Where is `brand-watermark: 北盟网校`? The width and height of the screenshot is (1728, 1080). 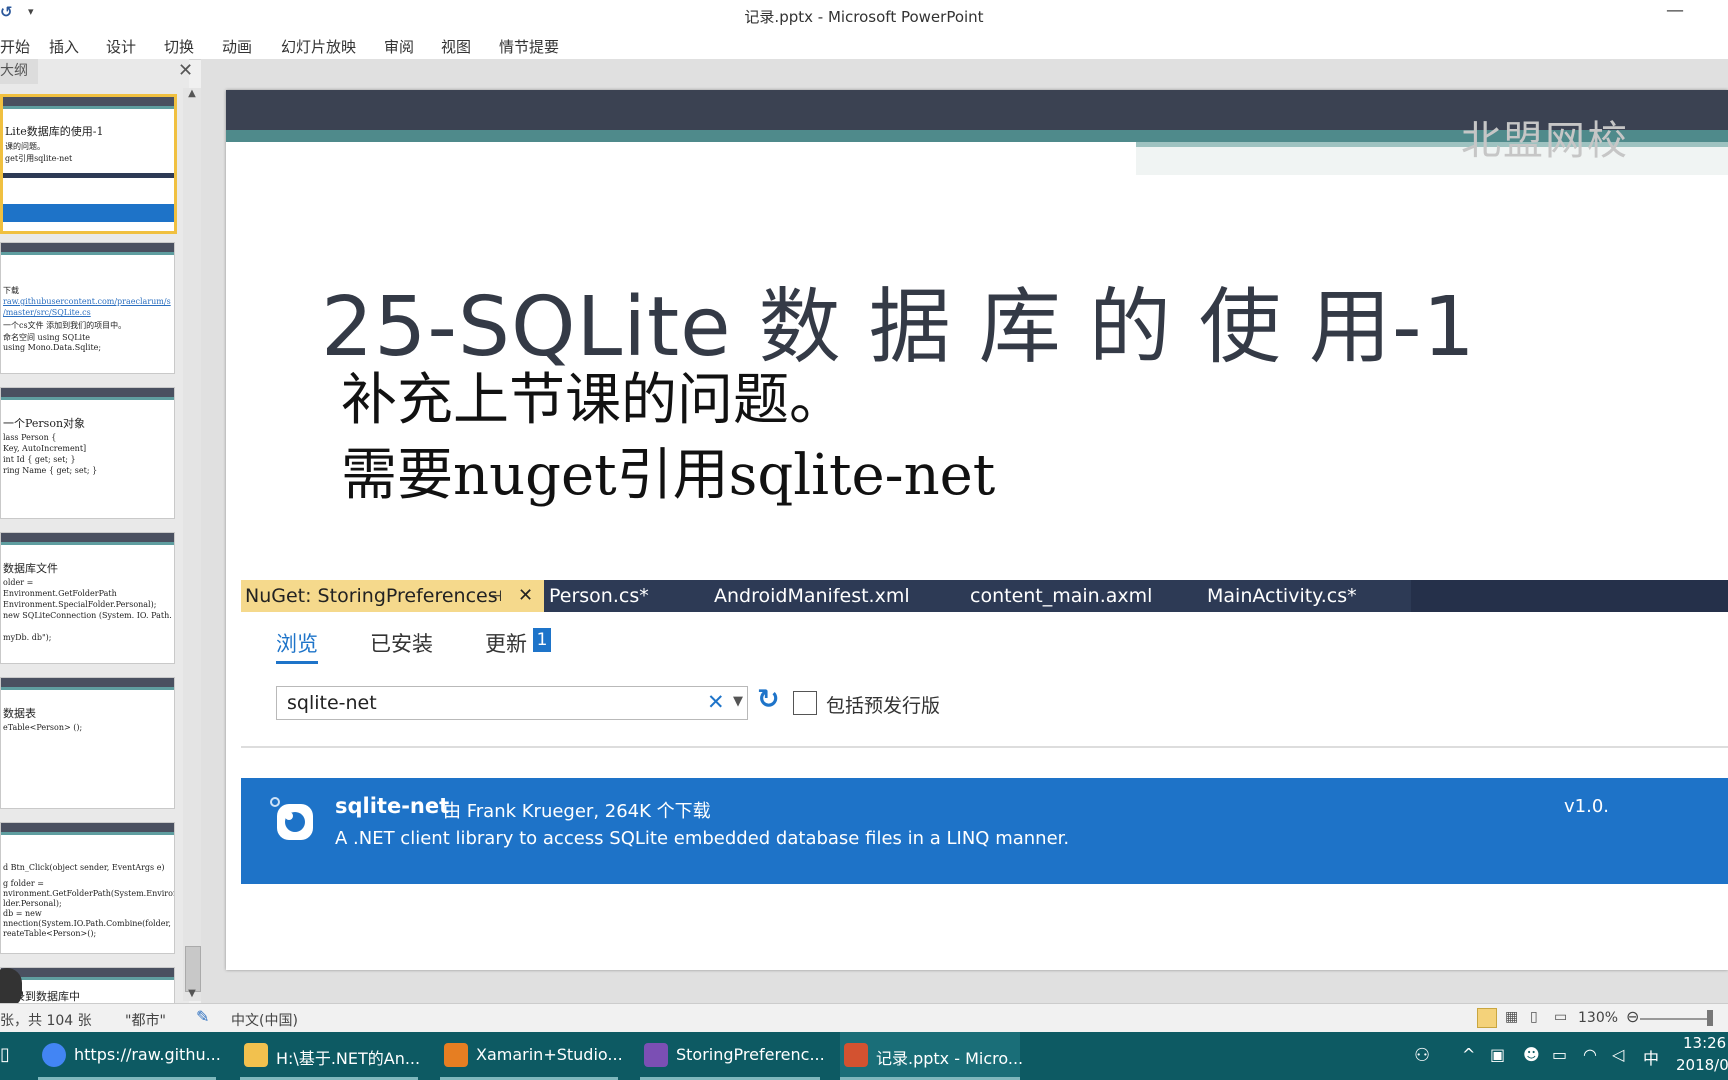 brand-watermark: 北盟网校 is located at coordinates (1545, 141).